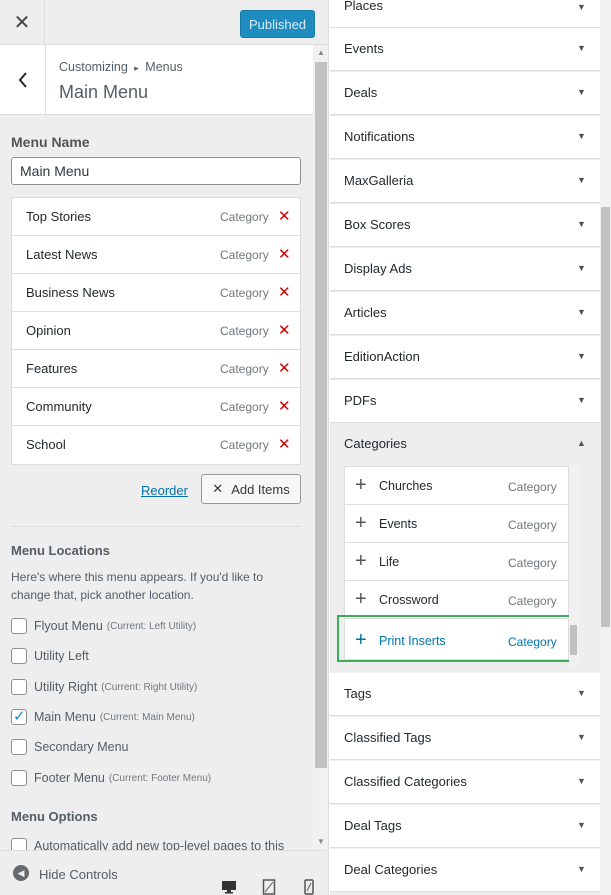 This screenshot has width=611, height=895. Describe the element at coordinates (465, 401) in the screenshot. I see `accordion-pdfs: PDFs ▼` at that location.